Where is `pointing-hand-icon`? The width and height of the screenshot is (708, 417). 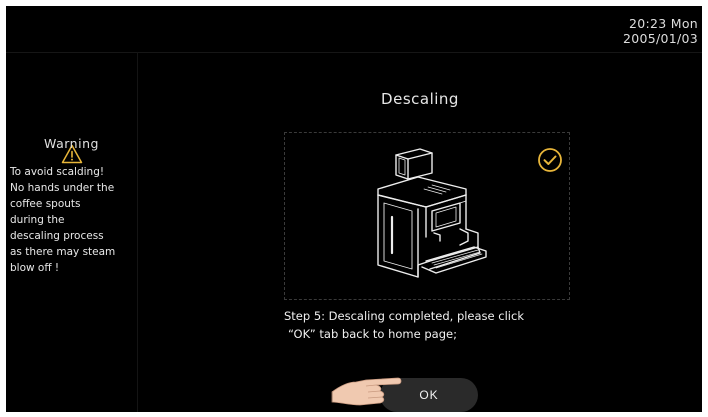 pointing-hand-icon is located at coordinates (366, 391).